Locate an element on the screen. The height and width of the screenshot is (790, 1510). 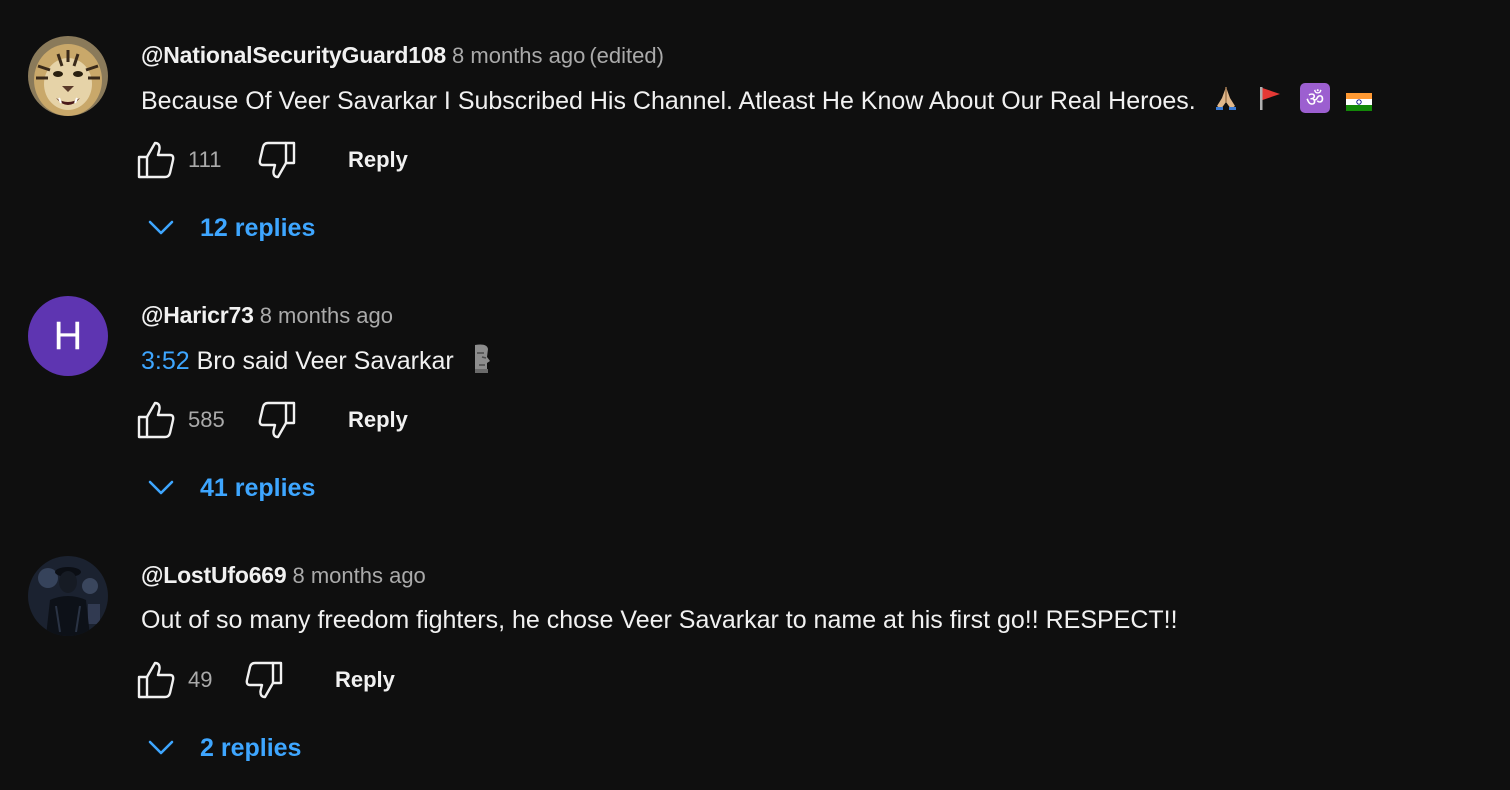
comment-author: @NationalSecurityGuard108 is located at coordinates (293, 55).